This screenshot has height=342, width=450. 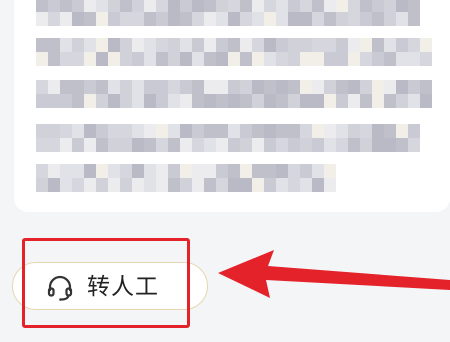 What do you see at coordinates (123, 287) in the screenshot?
I see `transfer-to-human-label: 转人工` at bounding box center [123, 287].